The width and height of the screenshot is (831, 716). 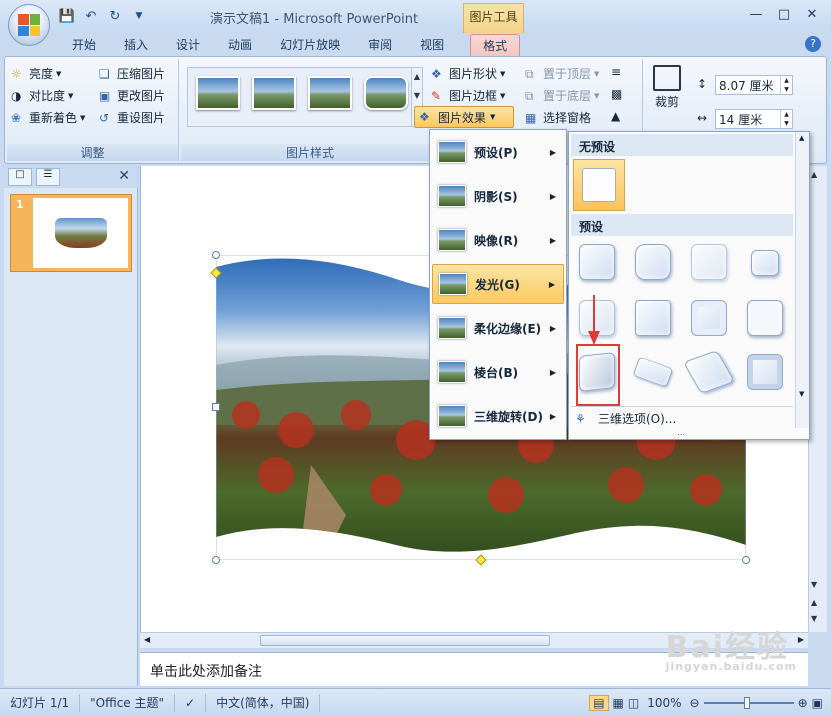 What do you see at coordinates (814, 174) in the screenshot?
I see `scroll-up-icon: ▲` at bounding box center [814, 174].